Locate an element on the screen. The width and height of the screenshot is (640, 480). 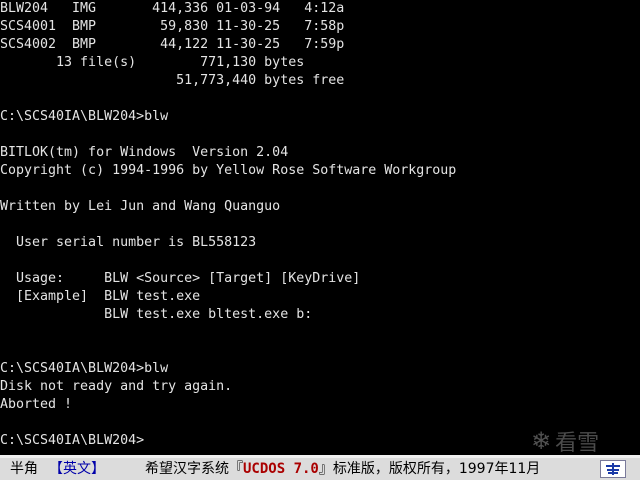
input-method-indicator: 【英文】 is located at coordinates (77, 469).